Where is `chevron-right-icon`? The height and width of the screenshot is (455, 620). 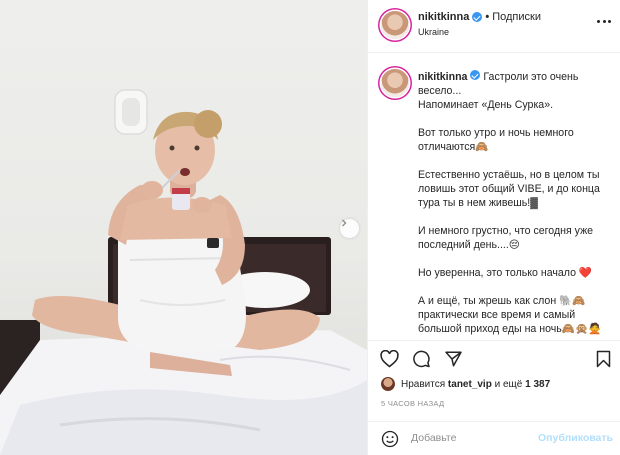
chevron-right-icon is located at coordinates (344, 223).